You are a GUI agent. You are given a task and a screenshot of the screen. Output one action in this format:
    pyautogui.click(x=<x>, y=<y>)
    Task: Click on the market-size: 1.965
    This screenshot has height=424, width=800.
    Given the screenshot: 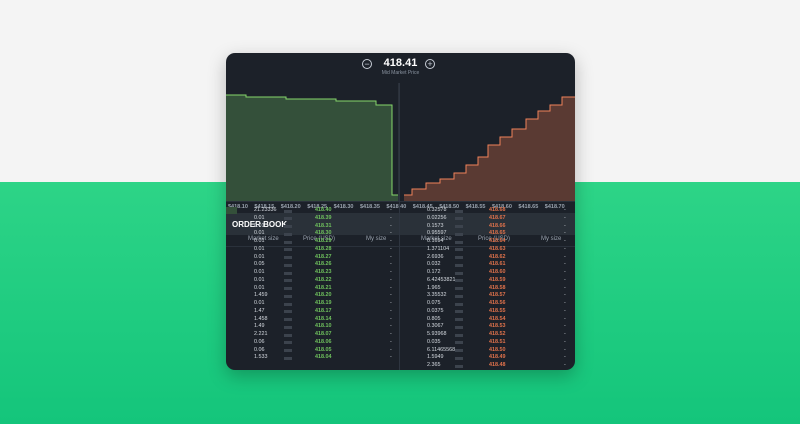 What is the action you would take?
    pyautogui.click(x=434, y=287)
    